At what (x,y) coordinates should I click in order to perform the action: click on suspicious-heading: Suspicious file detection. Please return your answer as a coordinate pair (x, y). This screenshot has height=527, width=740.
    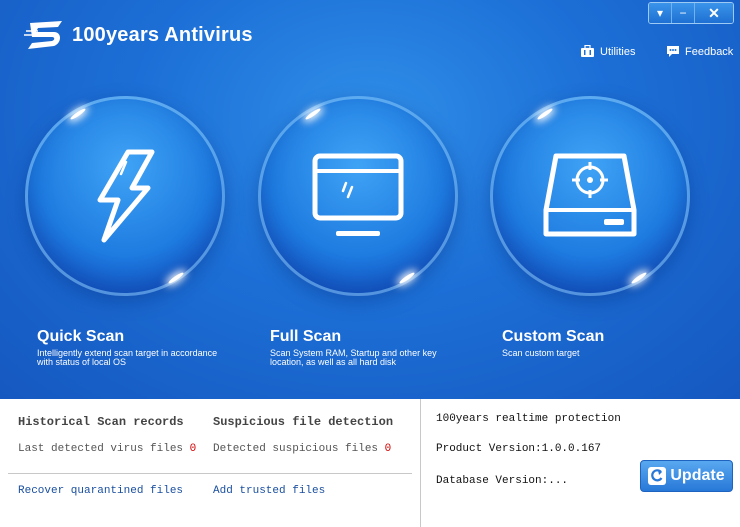
    Looking at the image, I should click on (303, 422).